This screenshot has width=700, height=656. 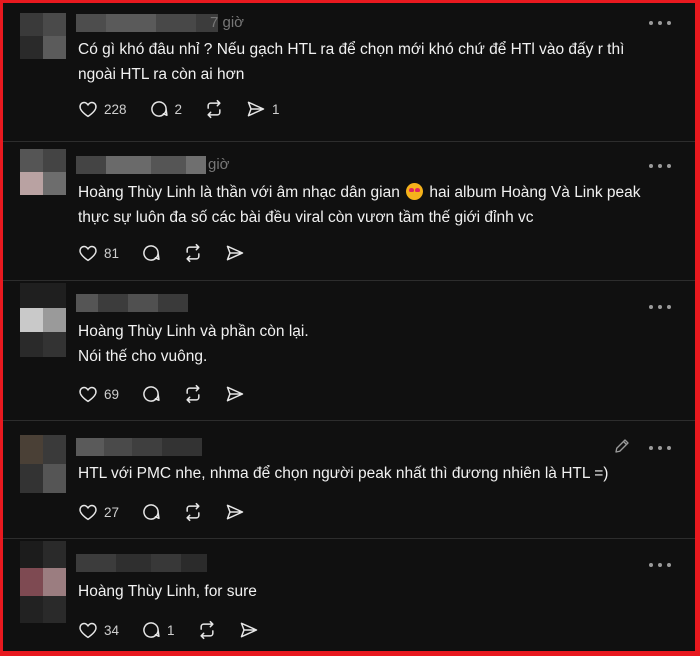 What do you see at coordinates (172, 253) in the screenshot?
I see `action-bar: 81` at bounding box center [172, 253].